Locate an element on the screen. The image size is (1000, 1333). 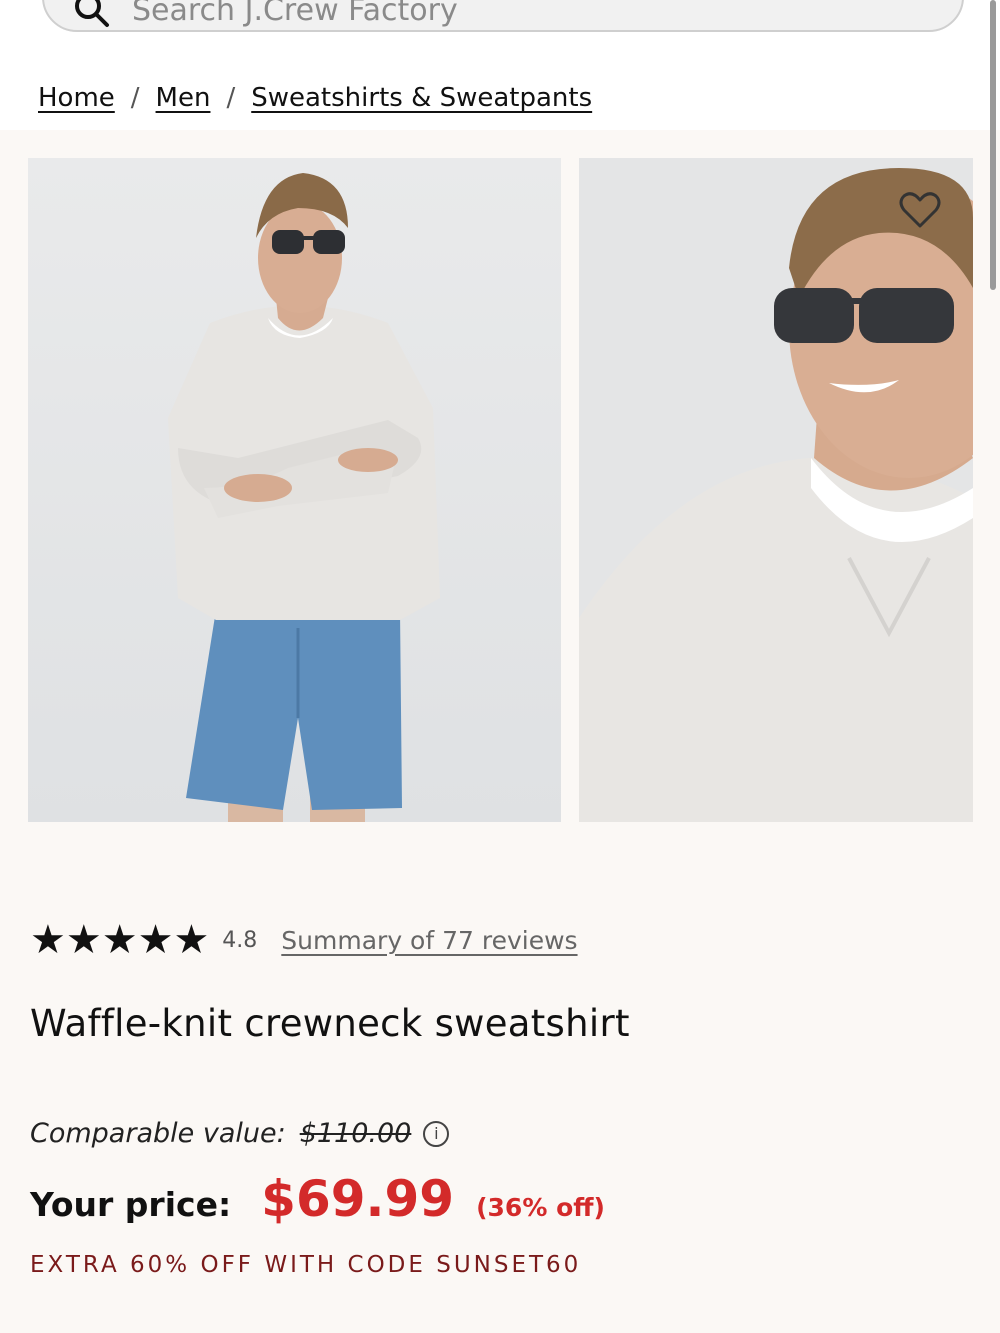
reviews-summary-link: Summary of 77 reviews is located at coordinates (429, 940).